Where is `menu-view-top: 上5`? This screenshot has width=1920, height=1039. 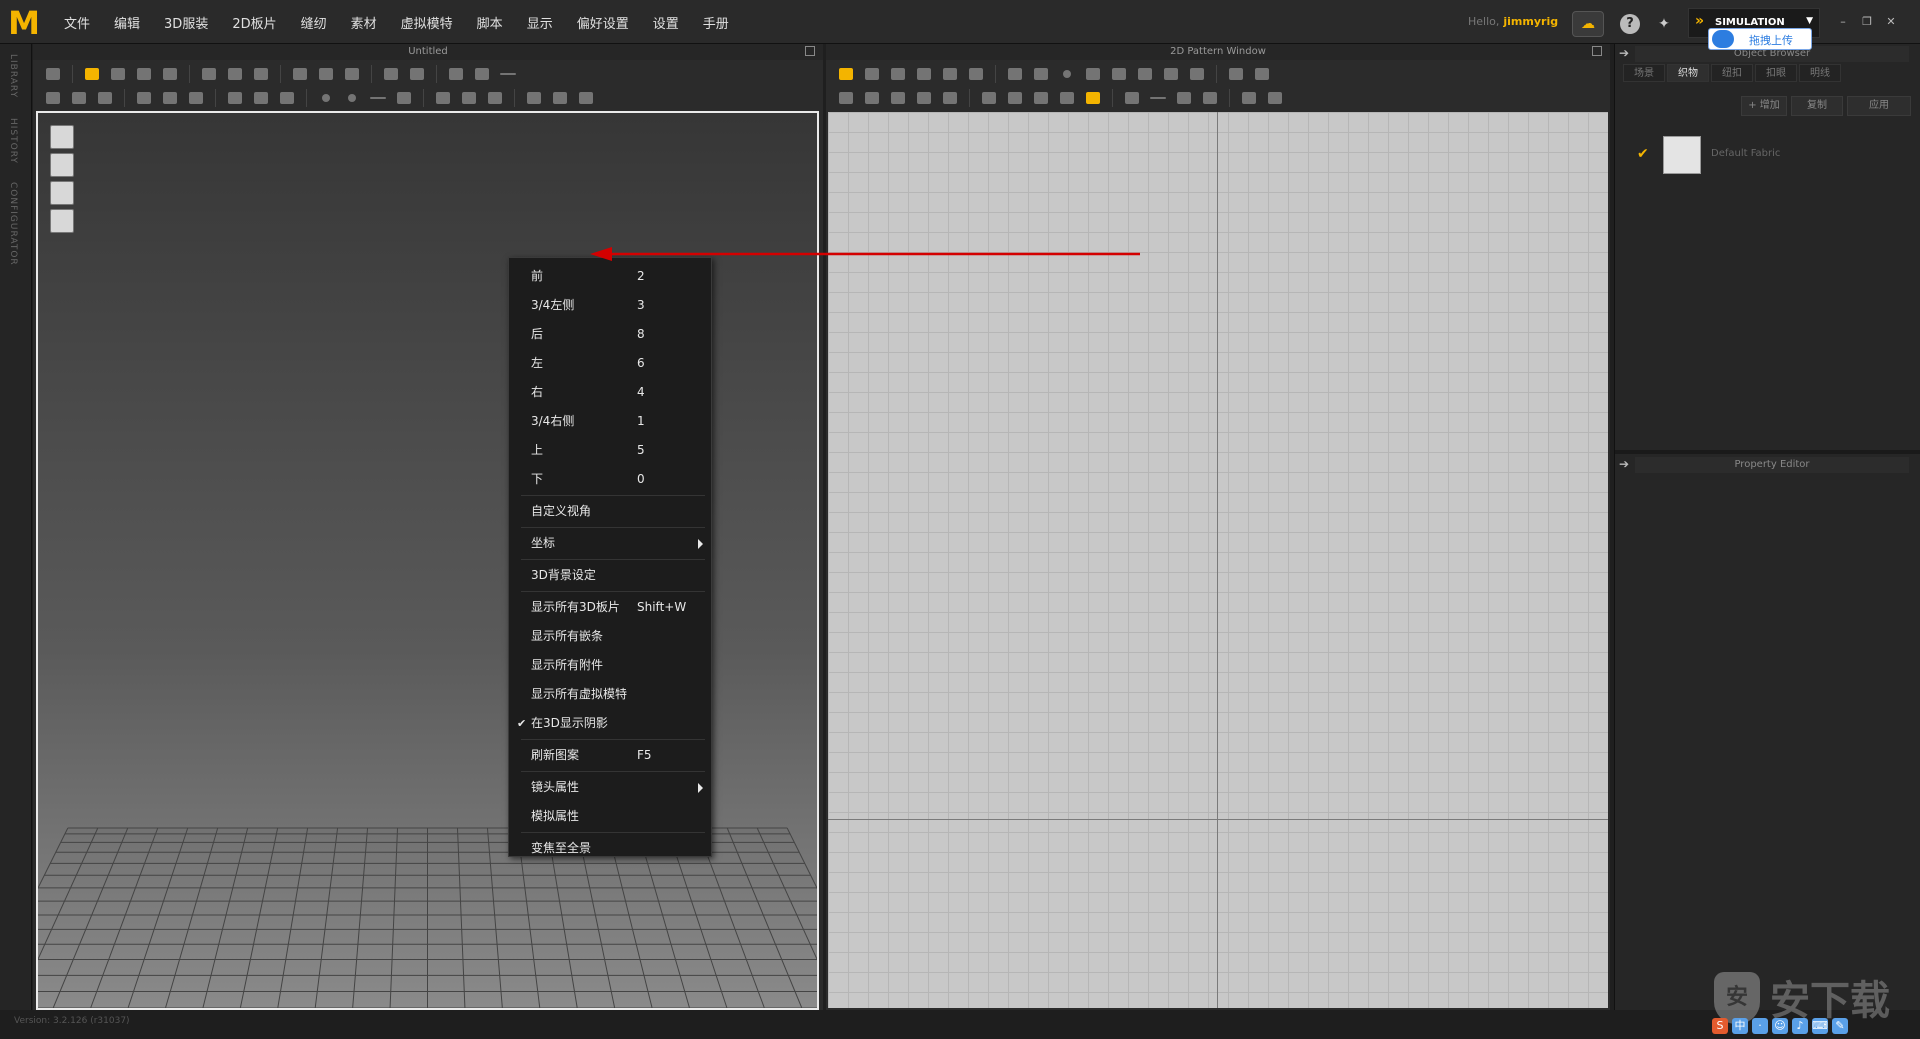 menu-view-top: 上5 is located at coordinates (610, 450).